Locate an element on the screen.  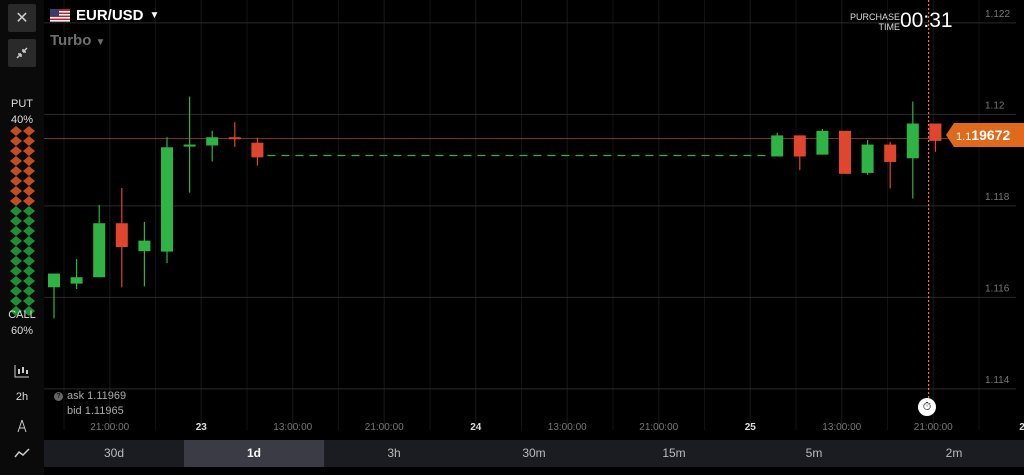
timeframe-30d: 30d is located at coordinates (114, 453).